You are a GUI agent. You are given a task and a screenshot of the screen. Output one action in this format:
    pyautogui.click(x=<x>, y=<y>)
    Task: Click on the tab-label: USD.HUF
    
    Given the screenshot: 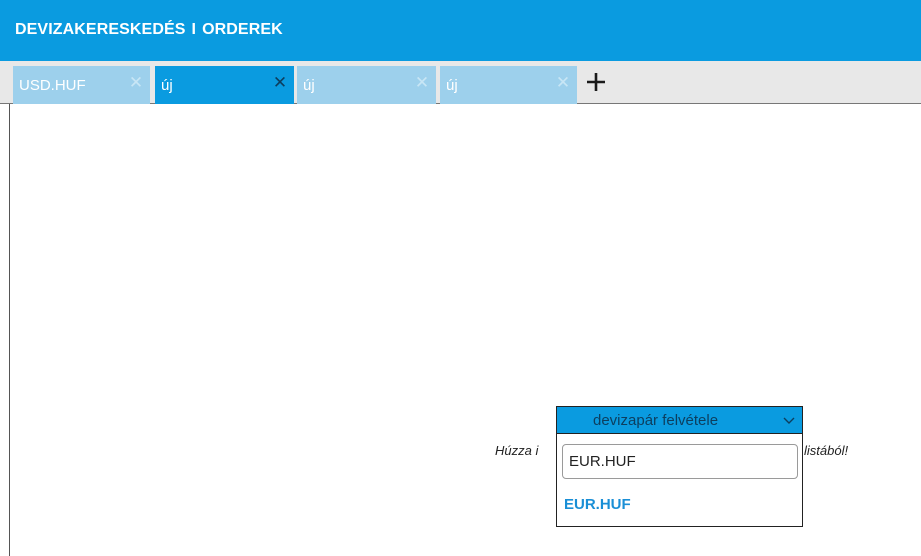 What is the action you would take?
    pyautogui.click(x=52, y=85)
    